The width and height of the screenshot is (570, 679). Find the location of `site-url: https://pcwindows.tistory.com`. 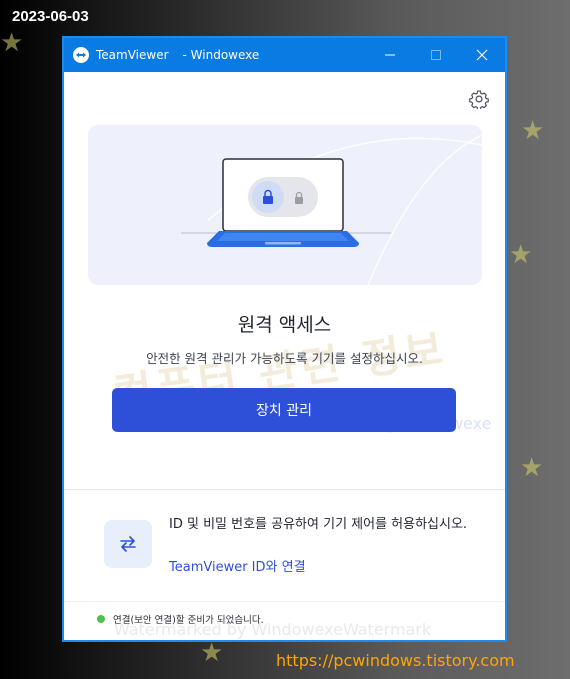

site-url: https://pcwindows.tistory.com is located at coordinates (395, 660).